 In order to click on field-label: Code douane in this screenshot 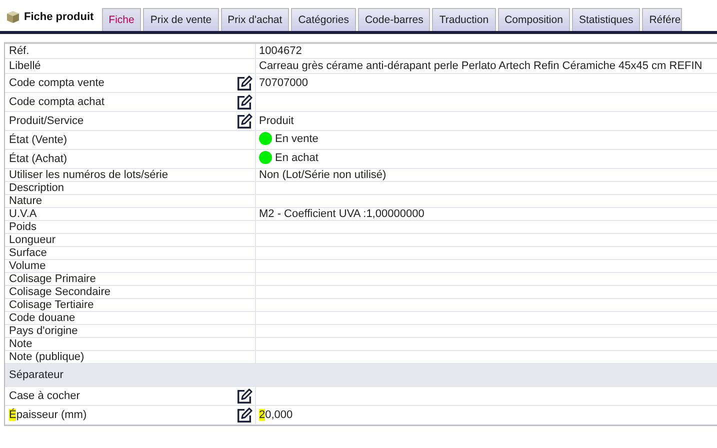, I will do `click(119, 318)`.